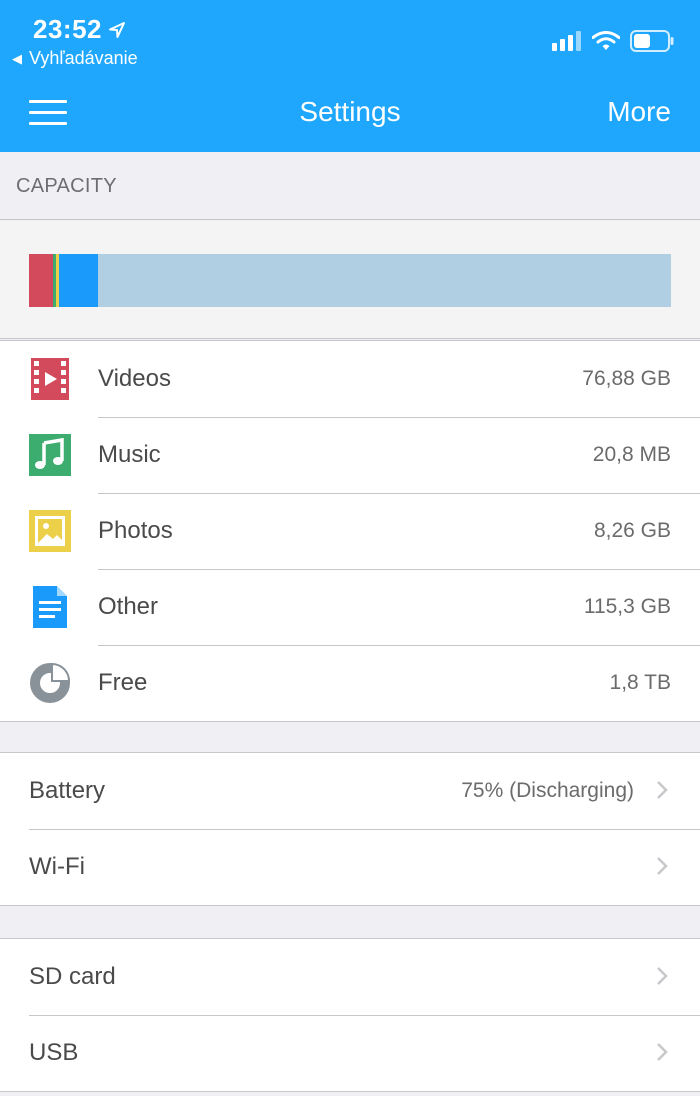  What do you see at coordinates (631, 454) in the screenshot?
I see `storage-value: 20,8 MB` at bounding box center [631, 454].